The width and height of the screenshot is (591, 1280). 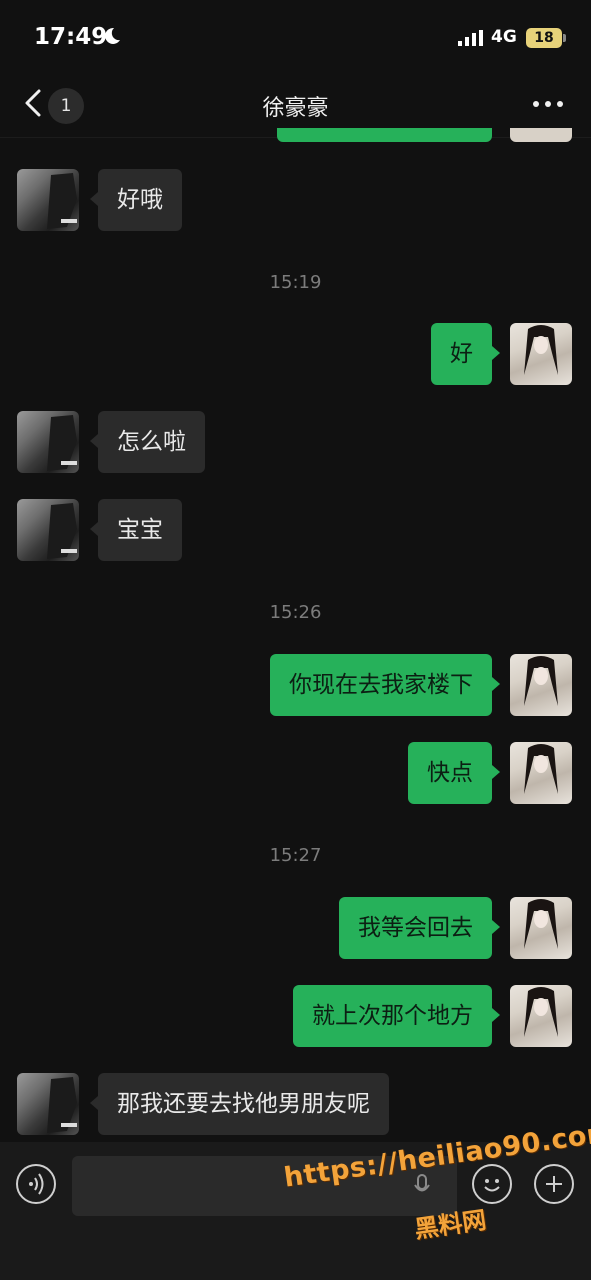 I want to click on more-actions-button, so click(x=554, y=1184).